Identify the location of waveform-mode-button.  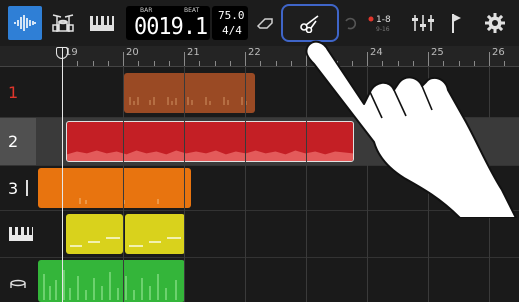
(25, 23).